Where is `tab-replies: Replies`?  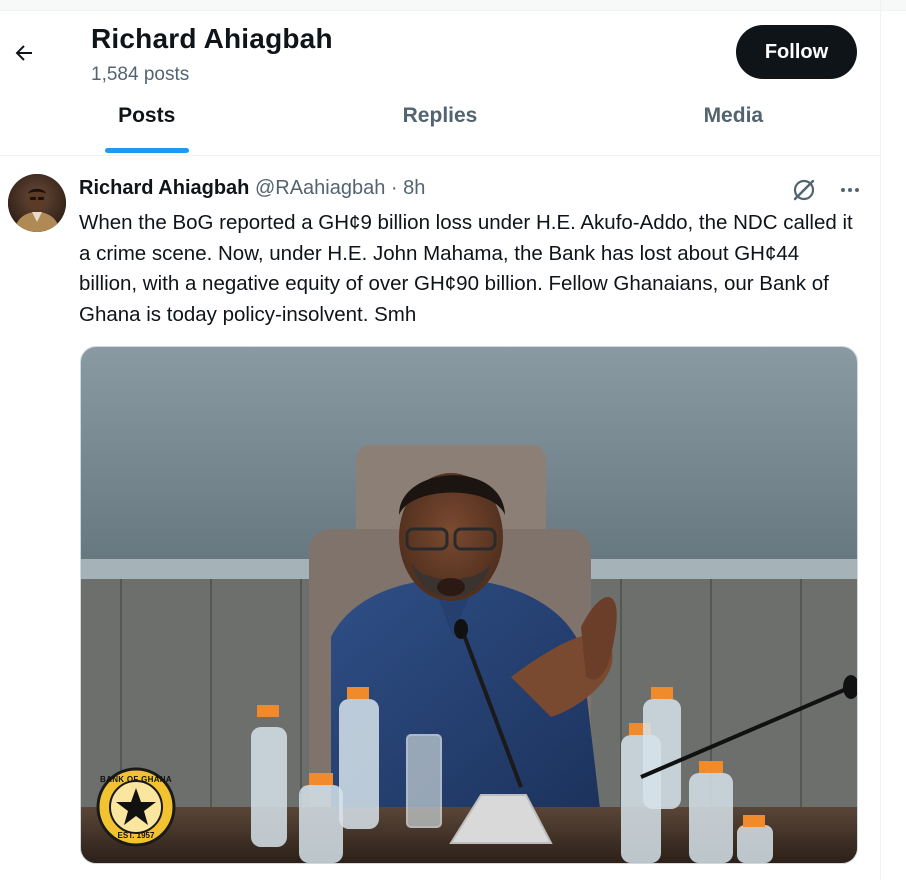 tab-replies: Replies is located at coordinates (439, 123).